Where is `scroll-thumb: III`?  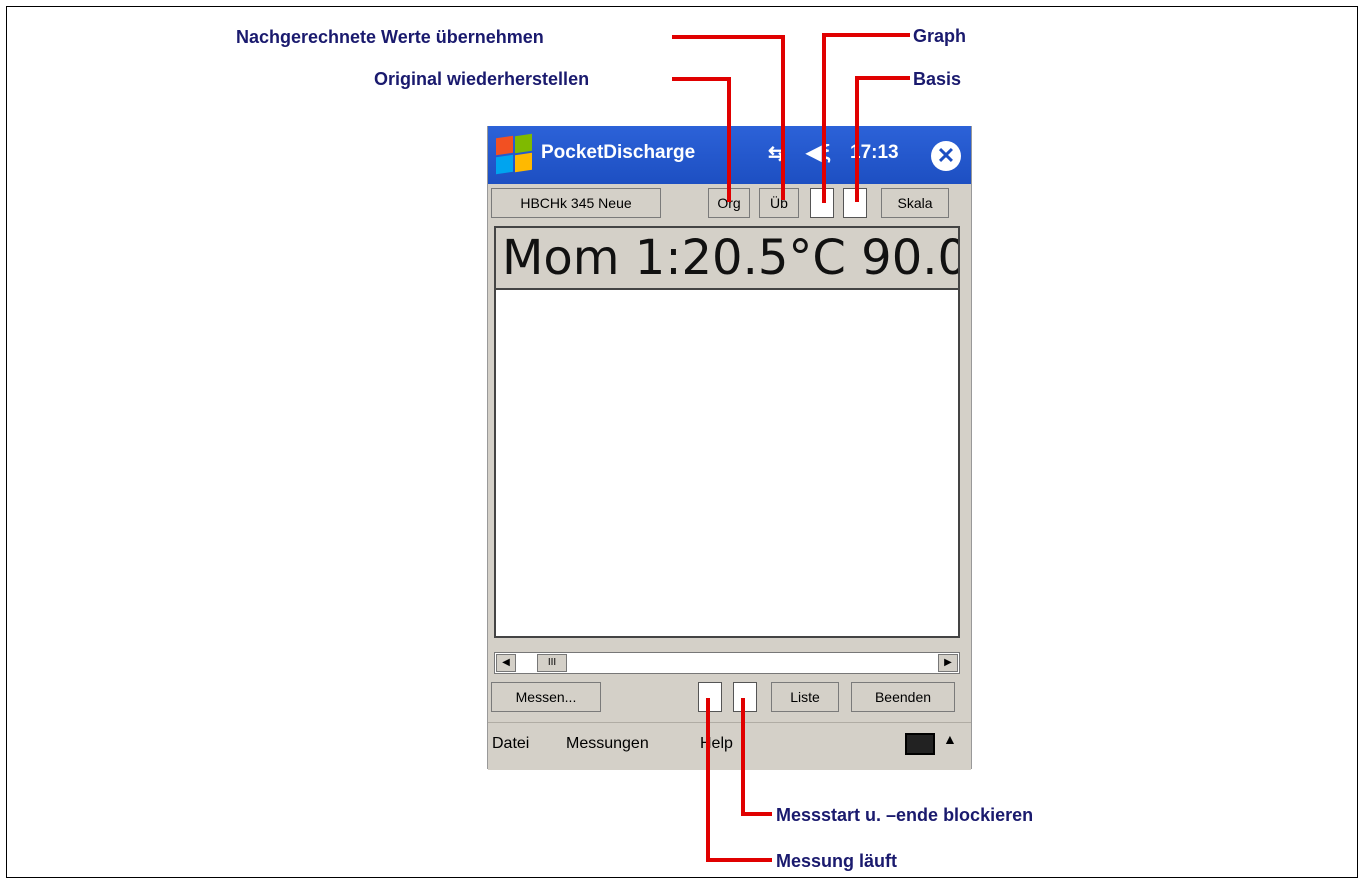 scroll-thumb: III is located at coordinates (552, 663).